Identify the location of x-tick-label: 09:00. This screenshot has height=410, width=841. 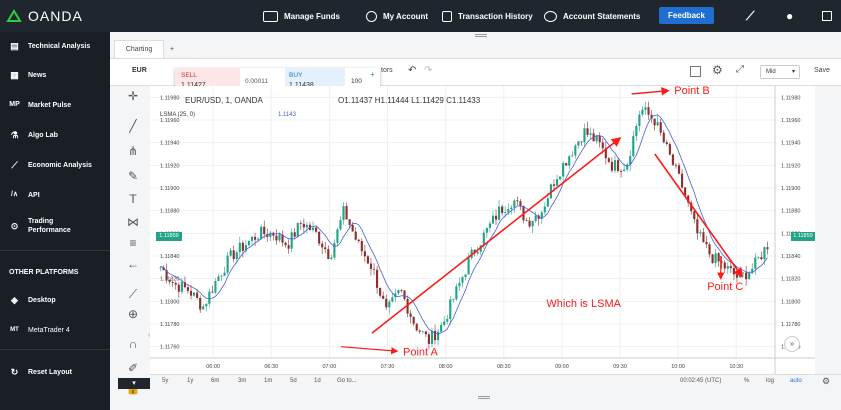
(562, 367).